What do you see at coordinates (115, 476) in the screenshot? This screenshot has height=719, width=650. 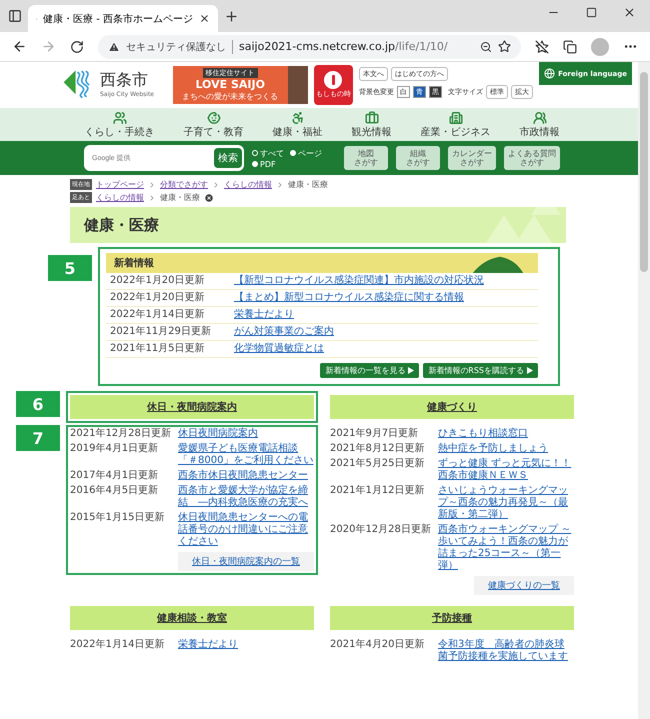 I see `update-date: 2017年4月1日更新` at bounding box center [115, 476].